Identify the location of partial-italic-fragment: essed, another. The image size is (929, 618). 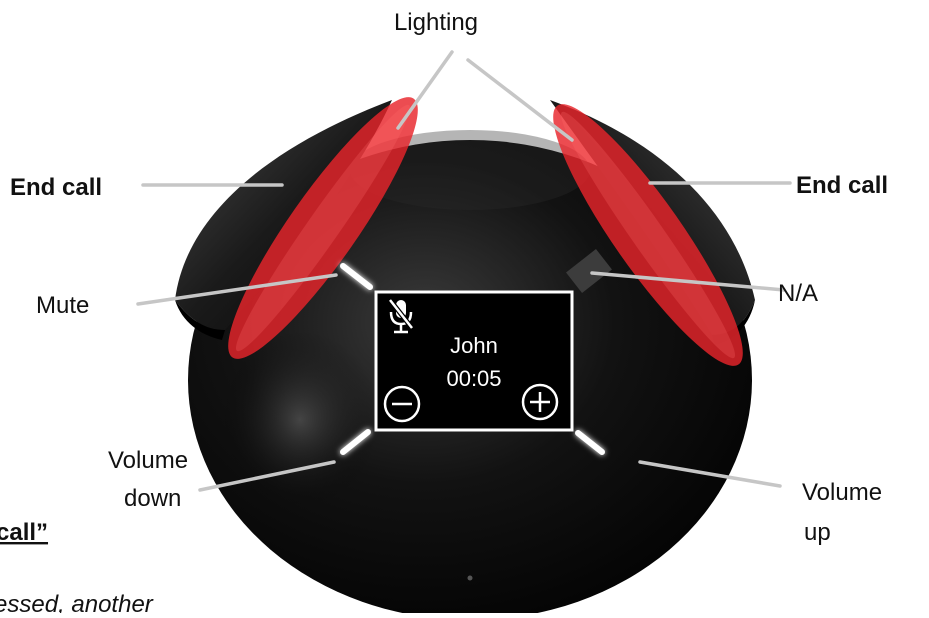
(77, 602).